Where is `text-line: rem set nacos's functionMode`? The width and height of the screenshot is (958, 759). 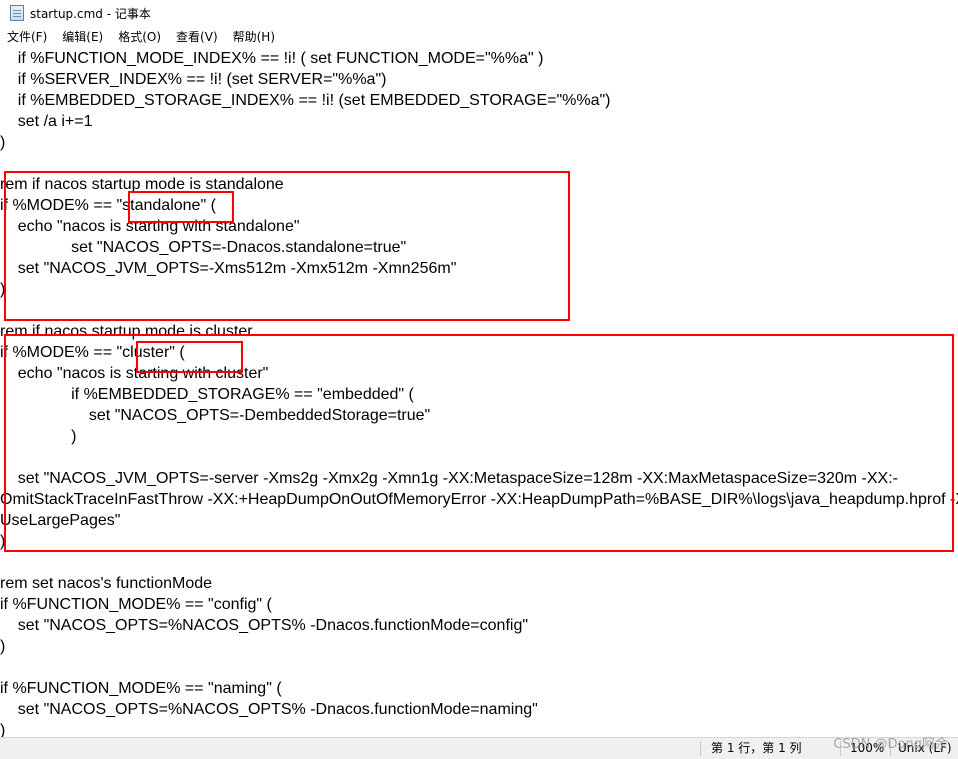
text-line: rem set nacos's functionMode is located at coordinates (106, 583).